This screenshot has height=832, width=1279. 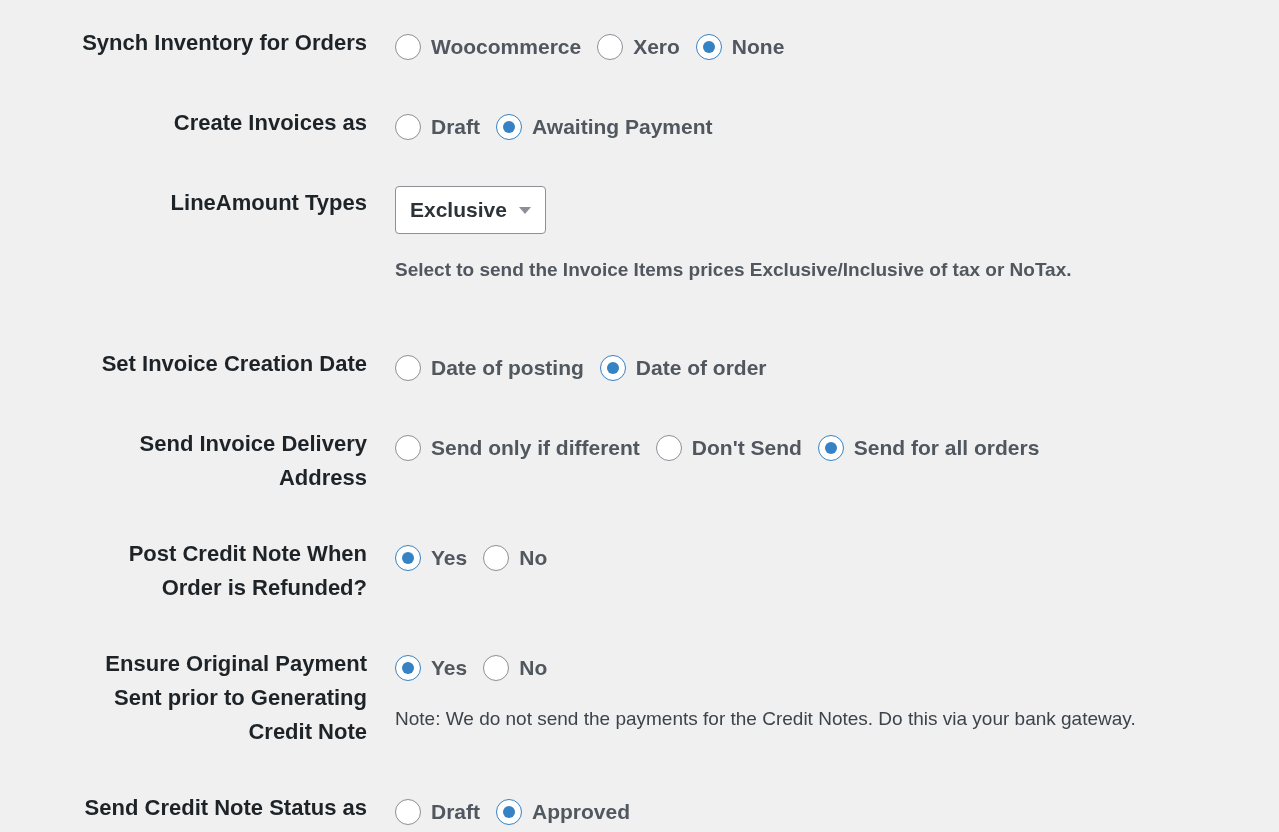 What do you see at coordinates (746, 447) in the screenshot?
I see `option-label: Don't Send` at bounding box center [746, 447].